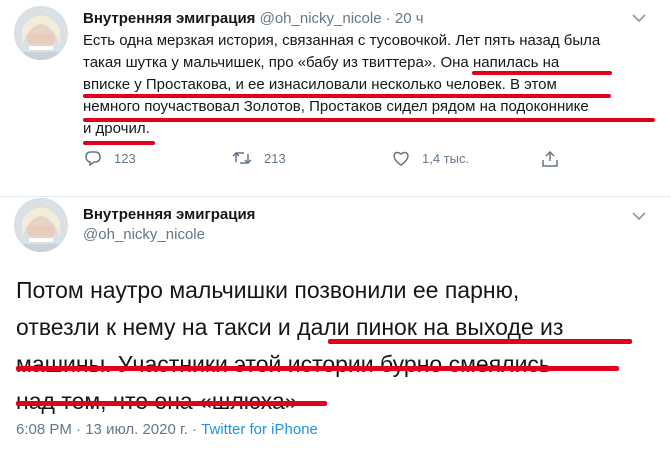 The image size is (671, 457). Describe the element at coordinates (242, 158) in the screenshot. I see `retweet-icon` at that location.